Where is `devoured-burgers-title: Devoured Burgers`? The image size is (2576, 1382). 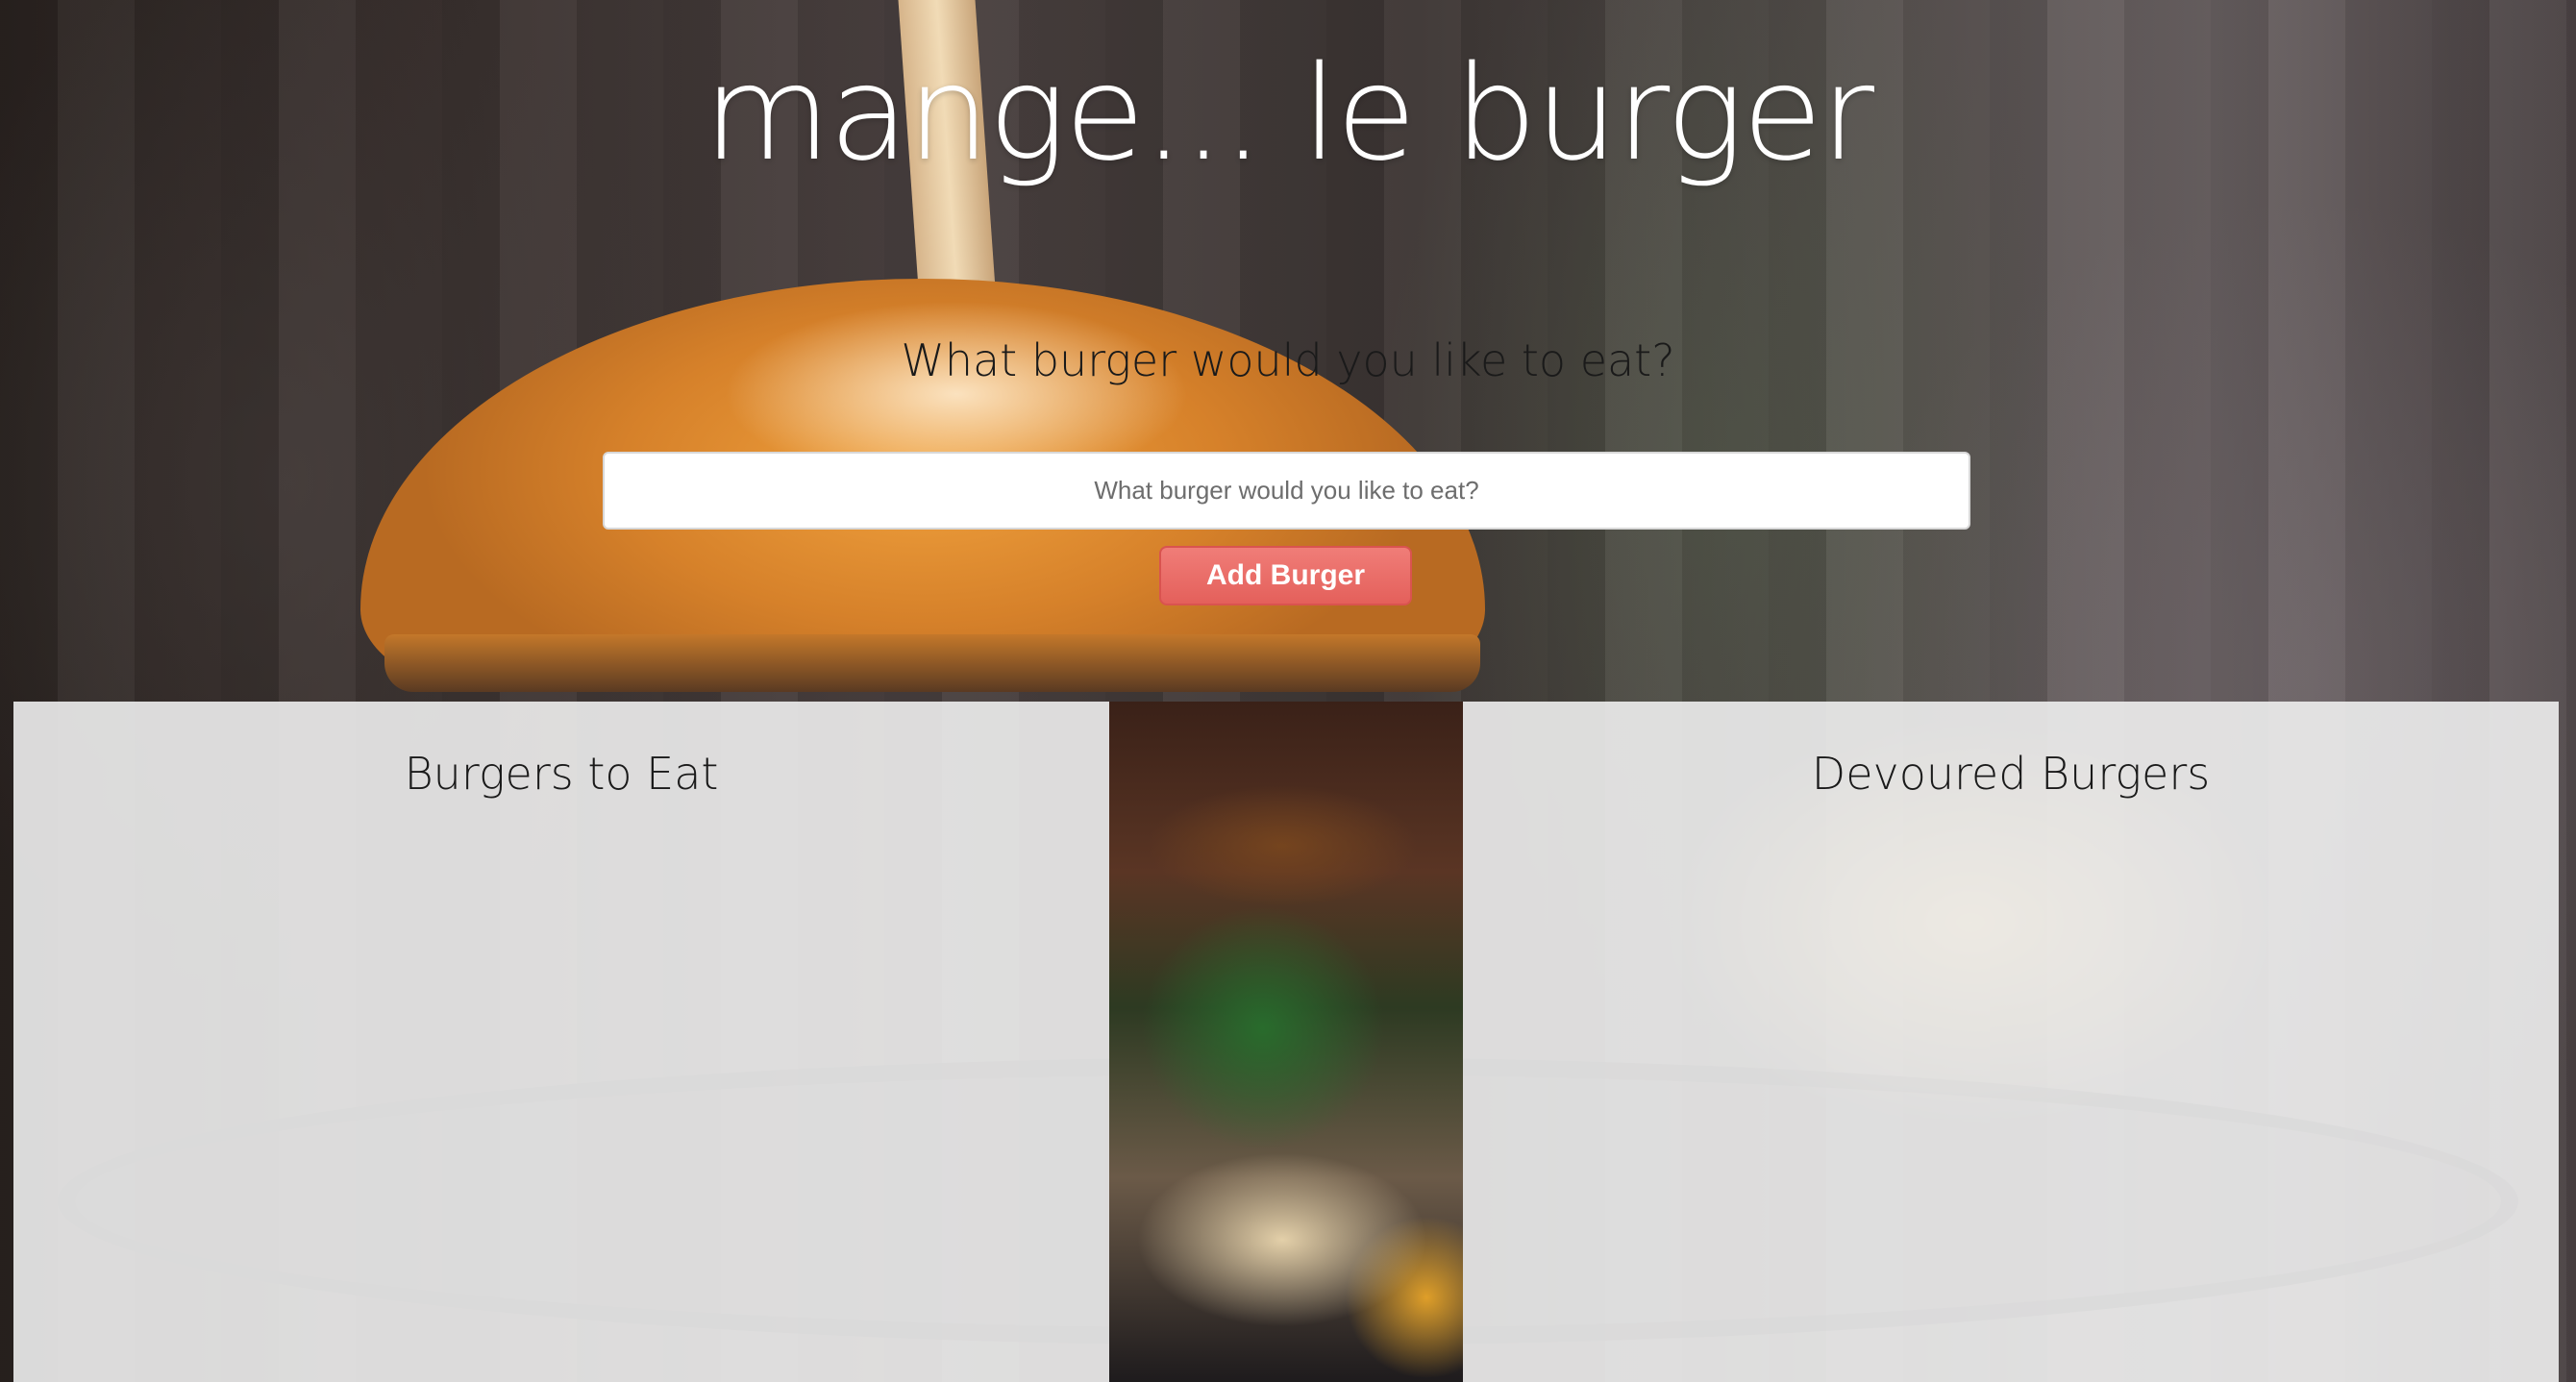
devoured-burgers-title: Devoured Burgers is located at coordinates (2011, 774).